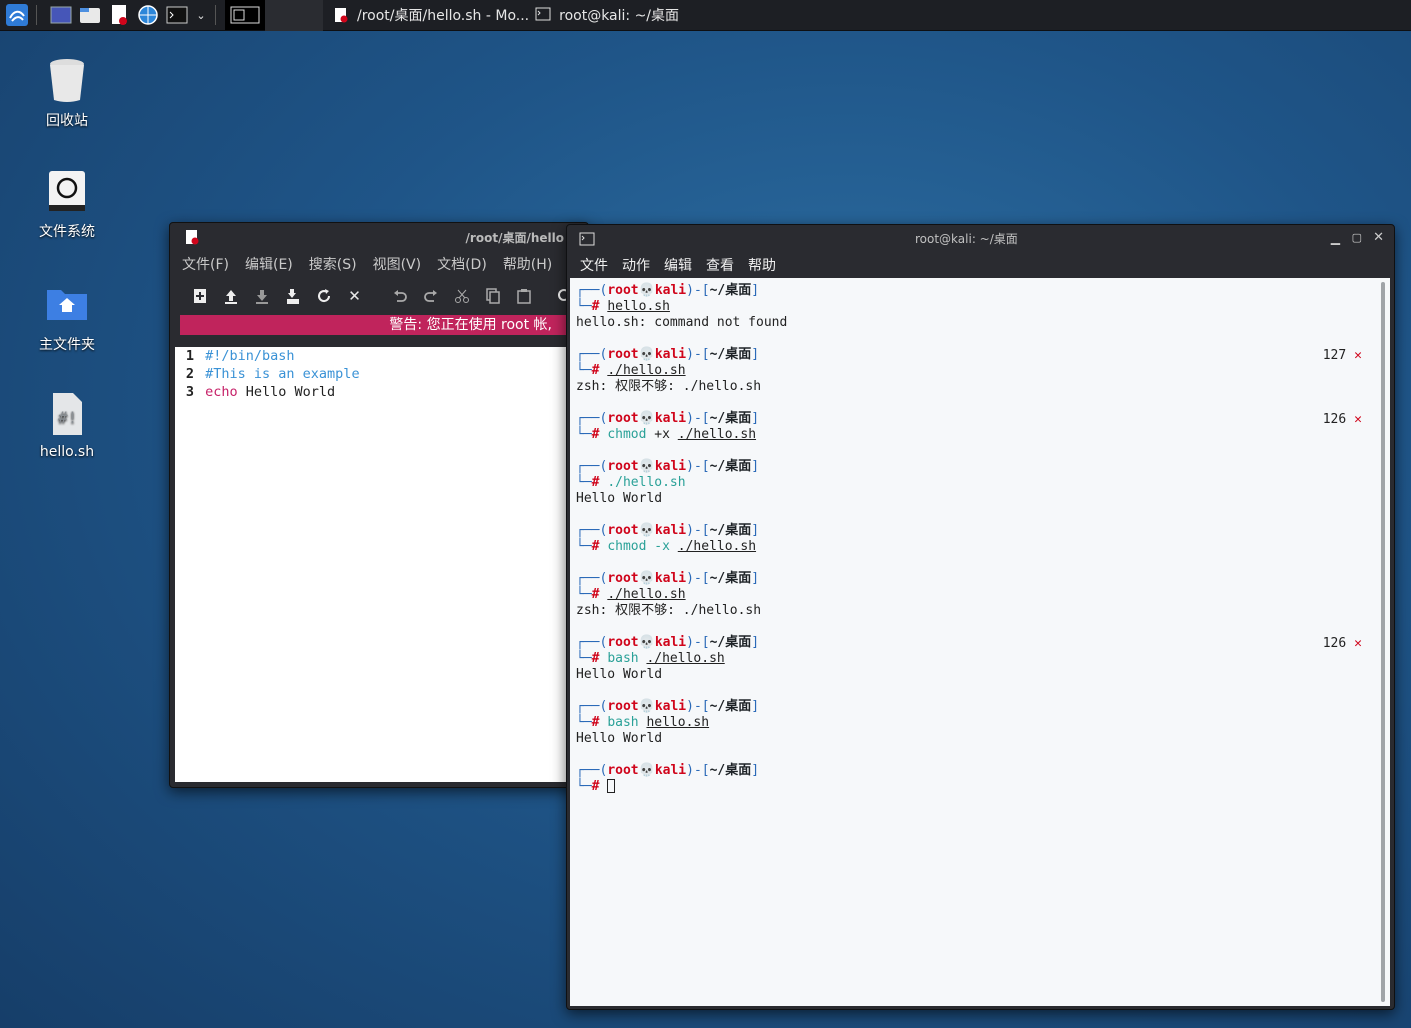 The height and width of the screenshot is (1028, 1411). Describe the element at coordinates (492, 296) in the screenshot. I see `copy-icon` at that location.